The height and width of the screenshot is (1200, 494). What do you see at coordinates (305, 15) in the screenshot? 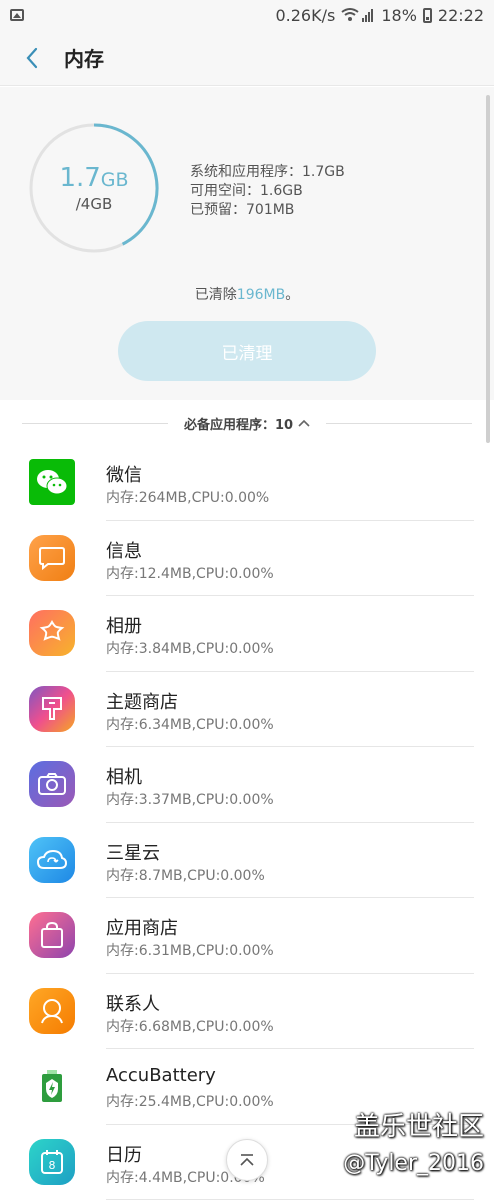
I see `network-speed: 0.26K/s` at bounding box center [305, 15].